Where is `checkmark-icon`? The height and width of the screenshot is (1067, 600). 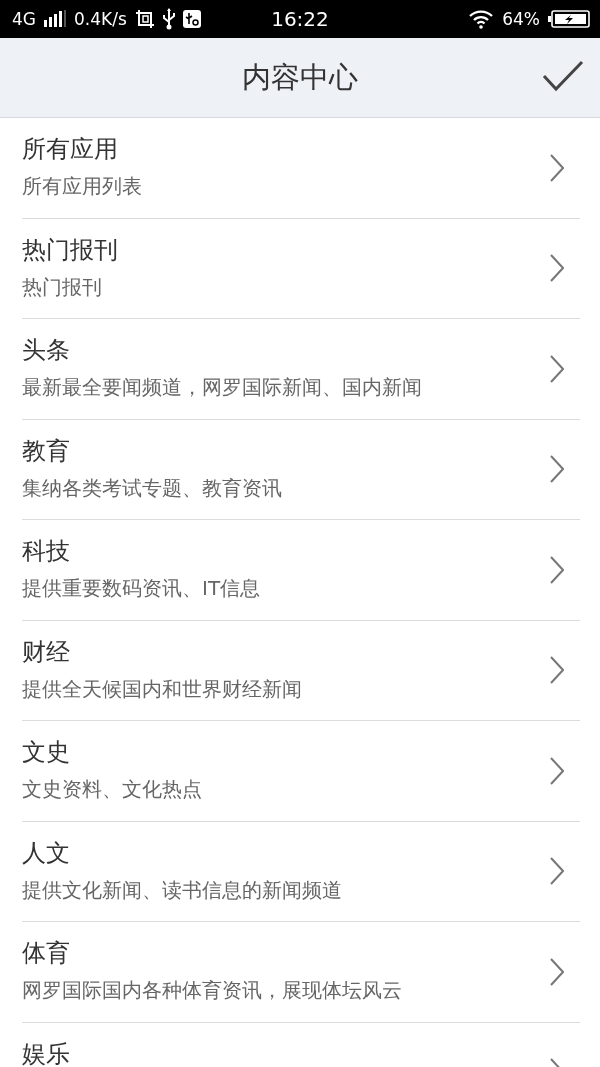
checkmark-icon is located at coordinates (563, 76).